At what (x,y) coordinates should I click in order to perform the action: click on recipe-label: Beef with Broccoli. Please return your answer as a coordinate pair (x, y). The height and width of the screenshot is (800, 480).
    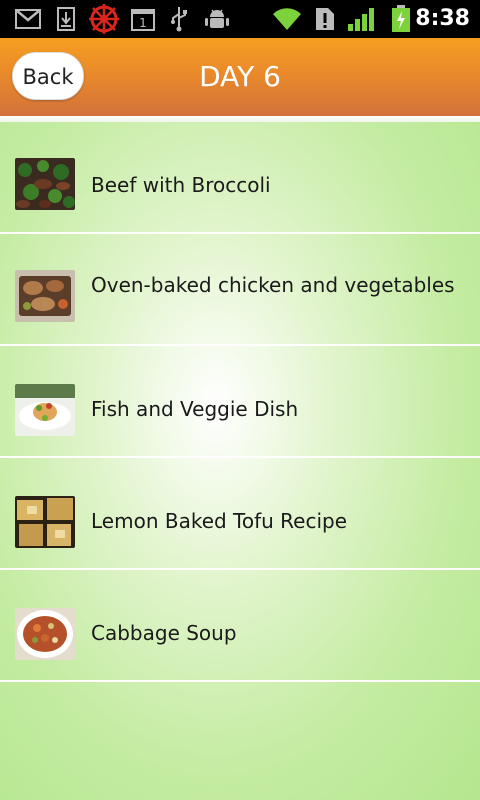
    Looking at the image, I should click on (181, 185).